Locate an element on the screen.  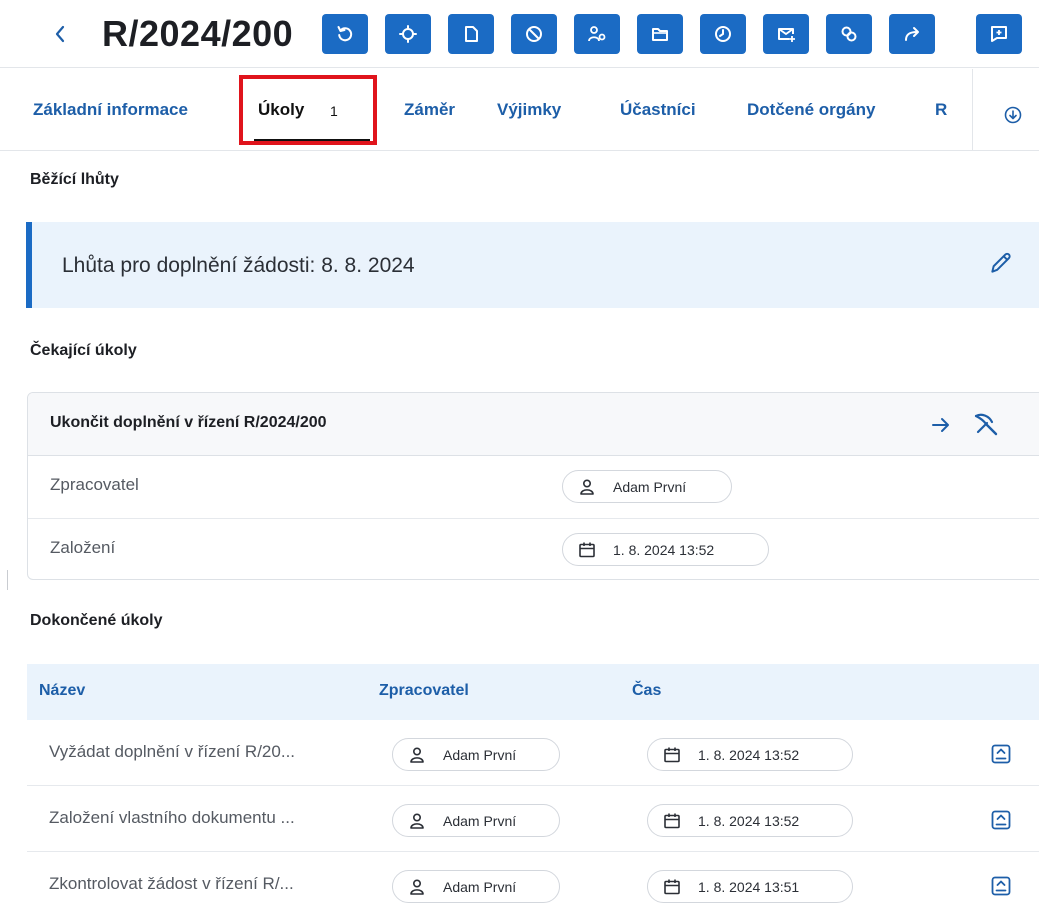
tab-affected-authorities: Dotčené orgány is located at coordinates (811, 110).